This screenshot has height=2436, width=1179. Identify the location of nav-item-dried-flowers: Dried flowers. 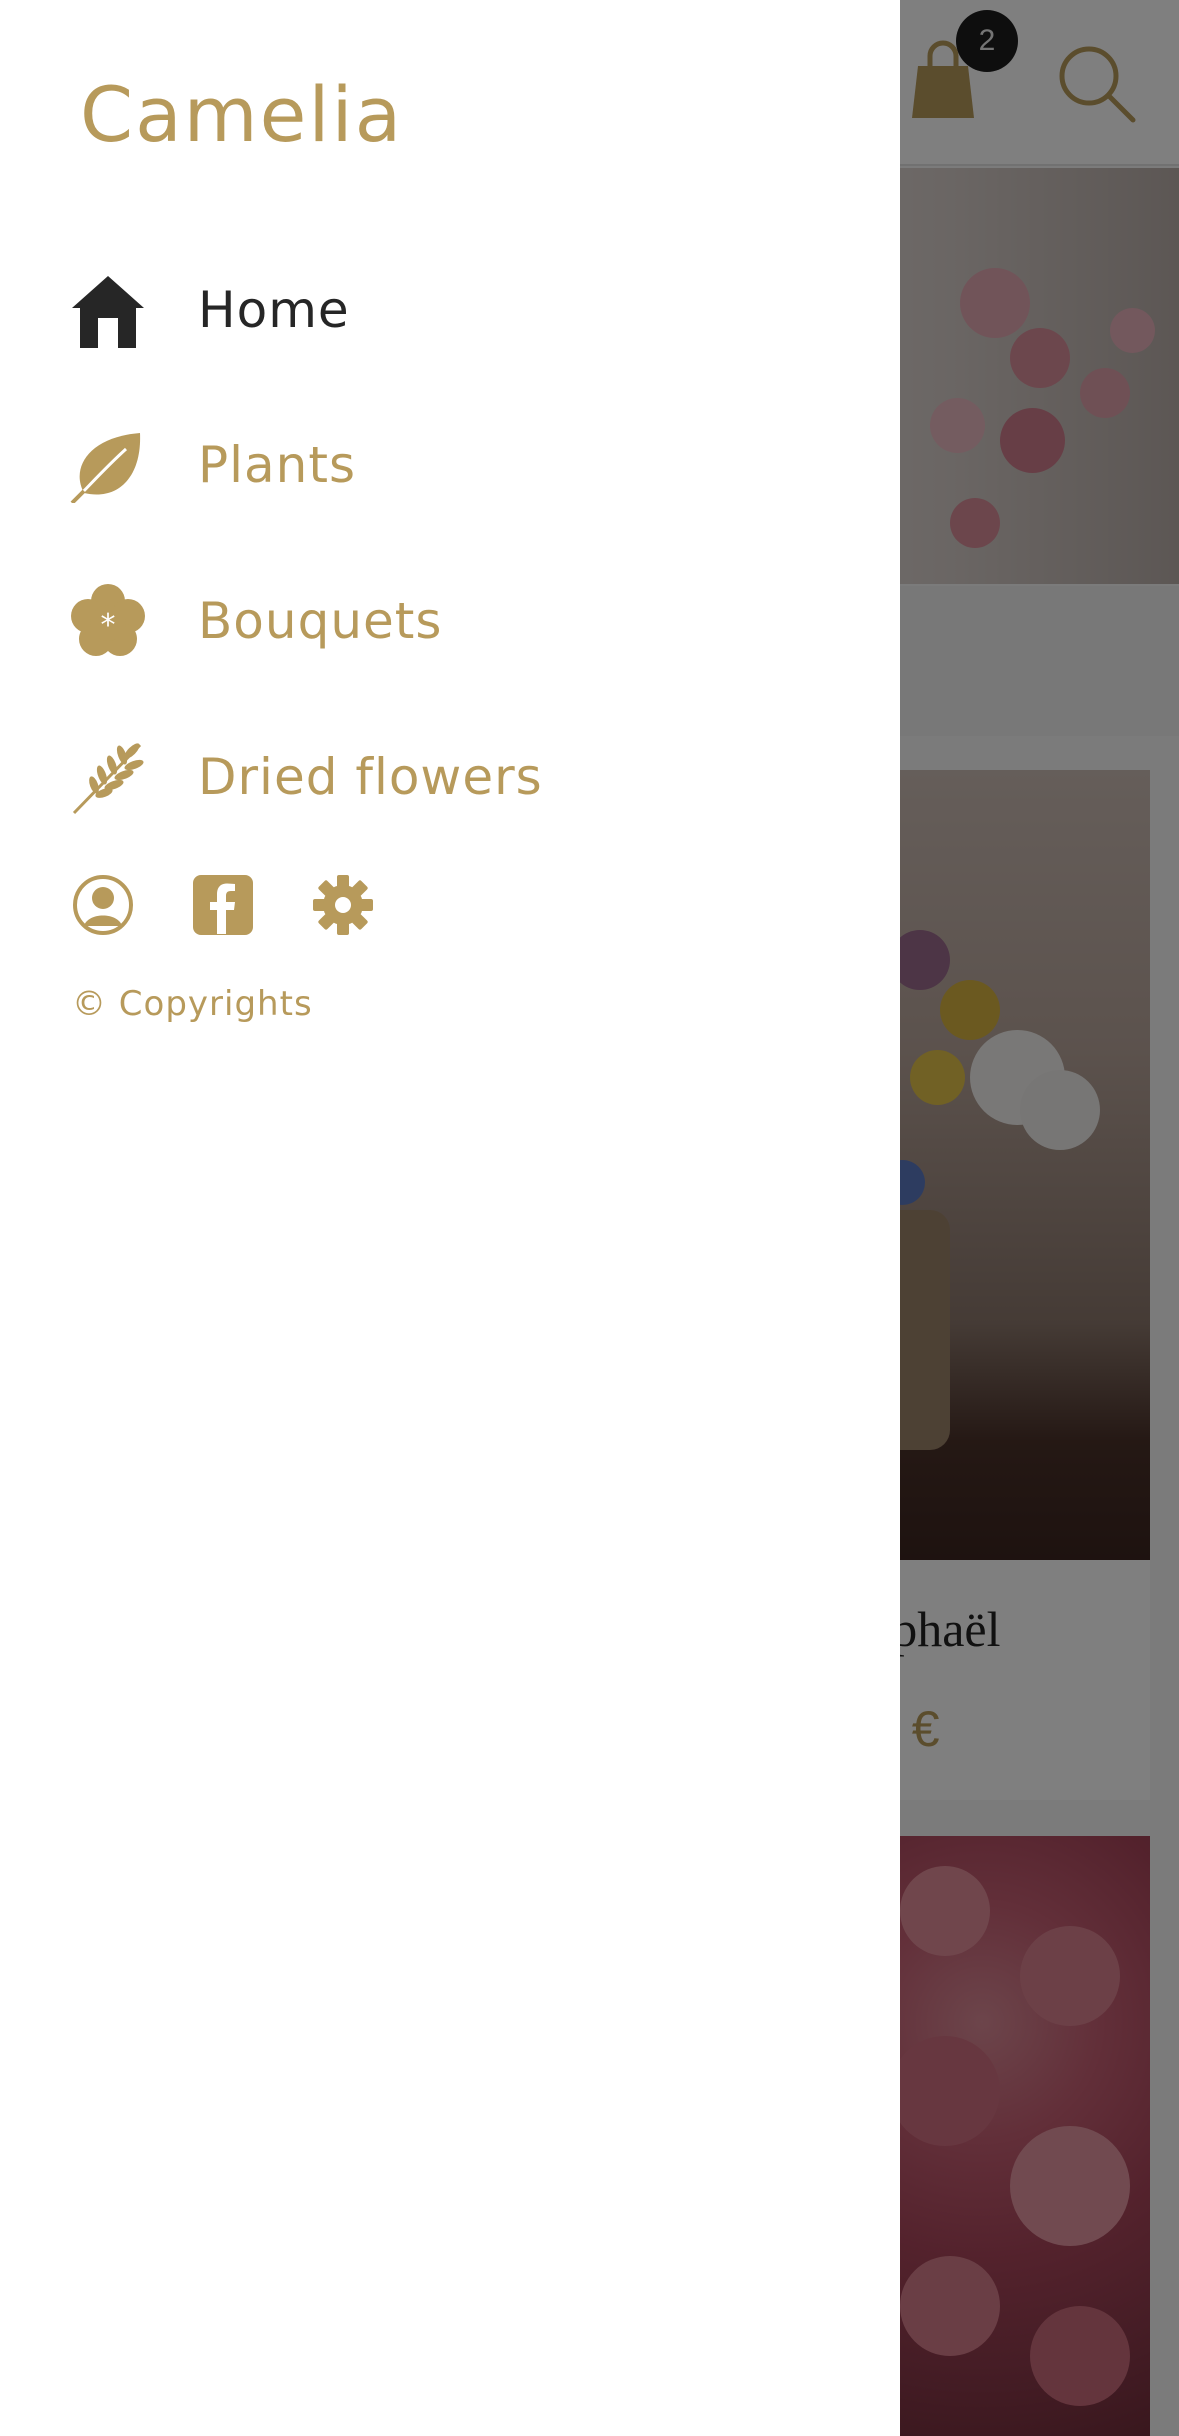
(420, 777).